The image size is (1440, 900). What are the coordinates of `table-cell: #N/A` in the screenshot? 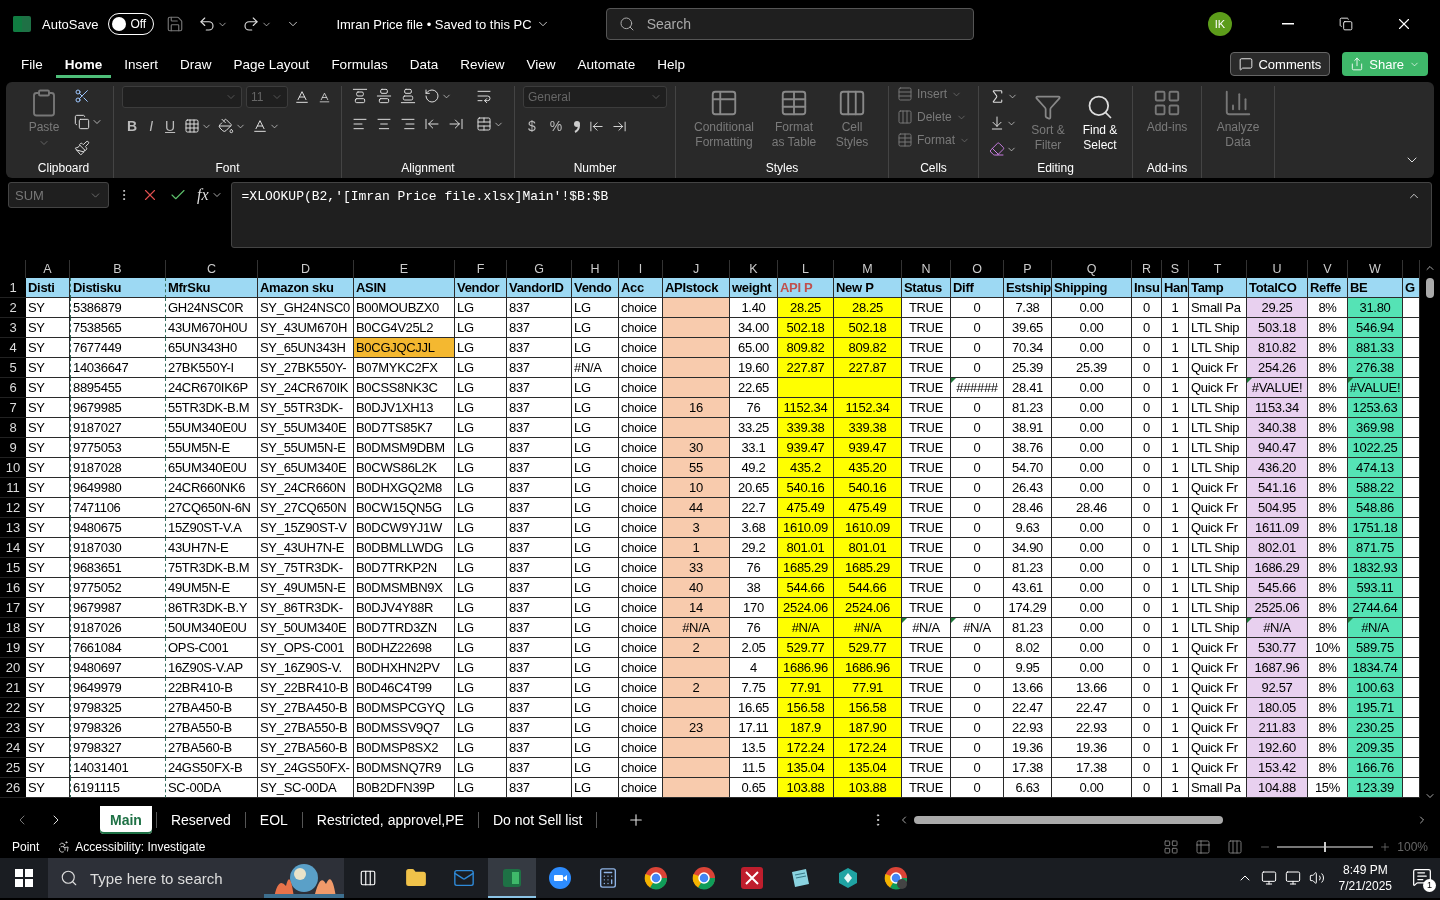 It's located at (868, 628).